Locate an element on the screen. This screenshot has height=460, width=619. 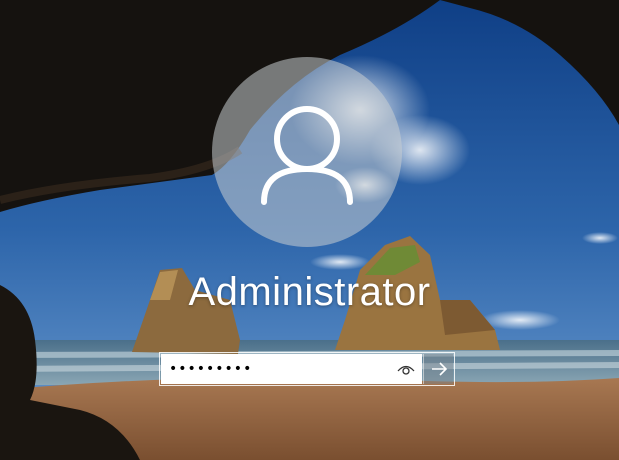
user-name: Administrator is located at coordinates (309, 292).